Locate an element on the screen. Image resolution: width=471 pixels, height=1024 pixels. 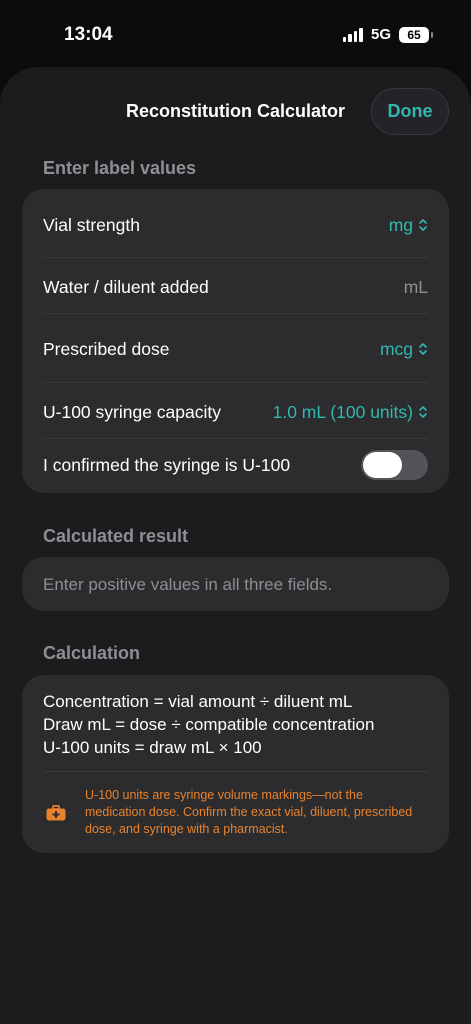
dose-unit-picker: mcg is located at coordinates (404, 349).